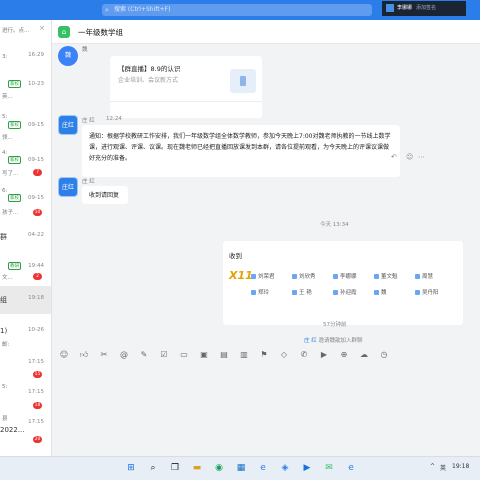 This screenshot has width=480, height=480. I want to click on wechat-icon: ✉, so click(329, 468).